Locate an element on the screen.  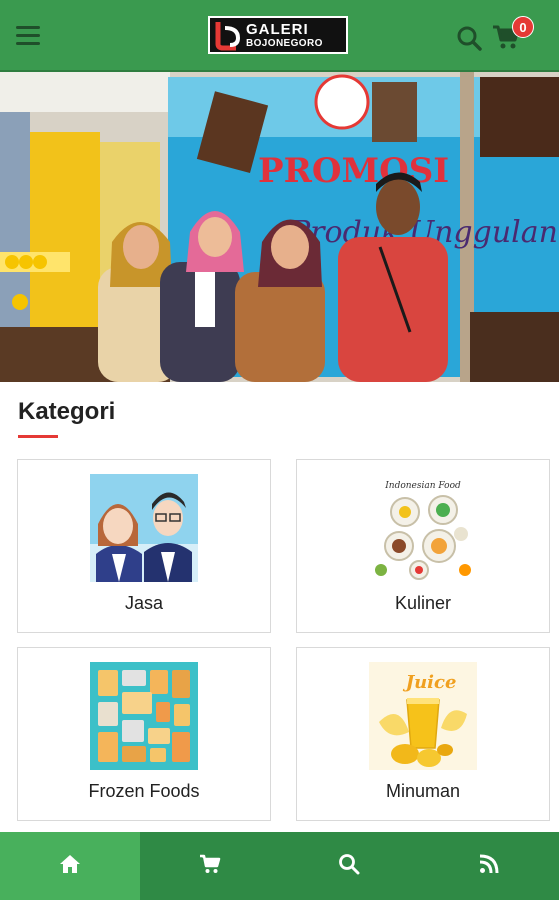
category-label: Kuliner is located at coordinates (423, 603).